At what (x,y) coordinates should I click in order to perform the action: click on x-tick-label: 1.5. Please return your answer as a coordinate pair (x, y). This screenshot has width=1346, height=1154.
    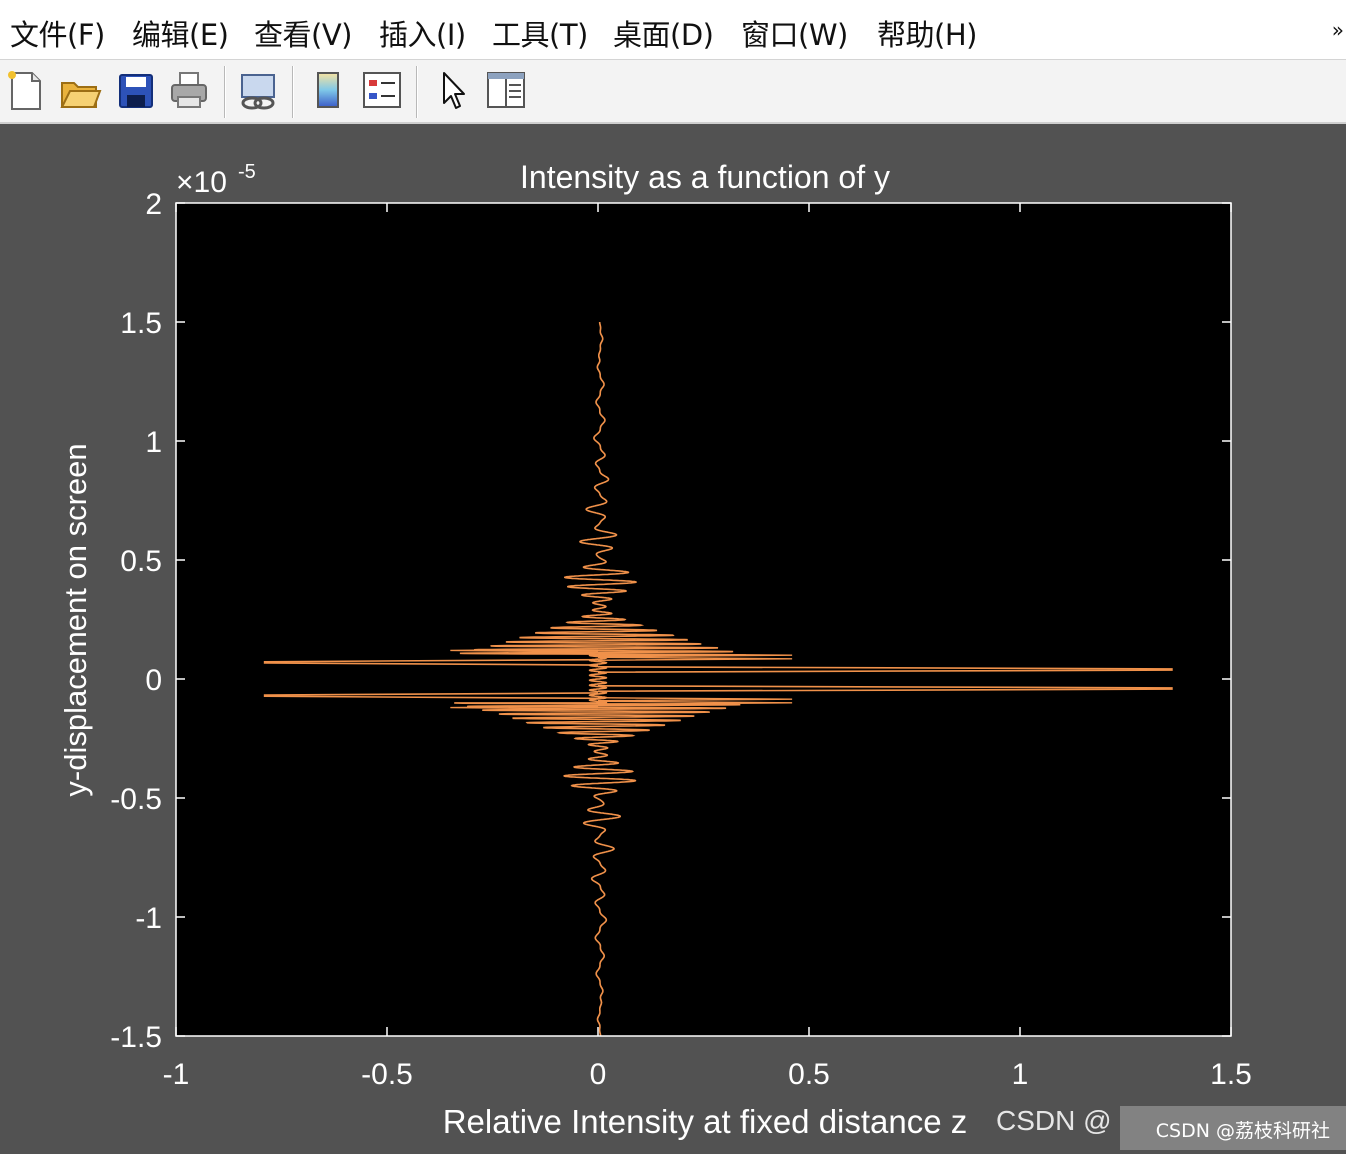
    Looking at the image, I should click on (1231, 1074).